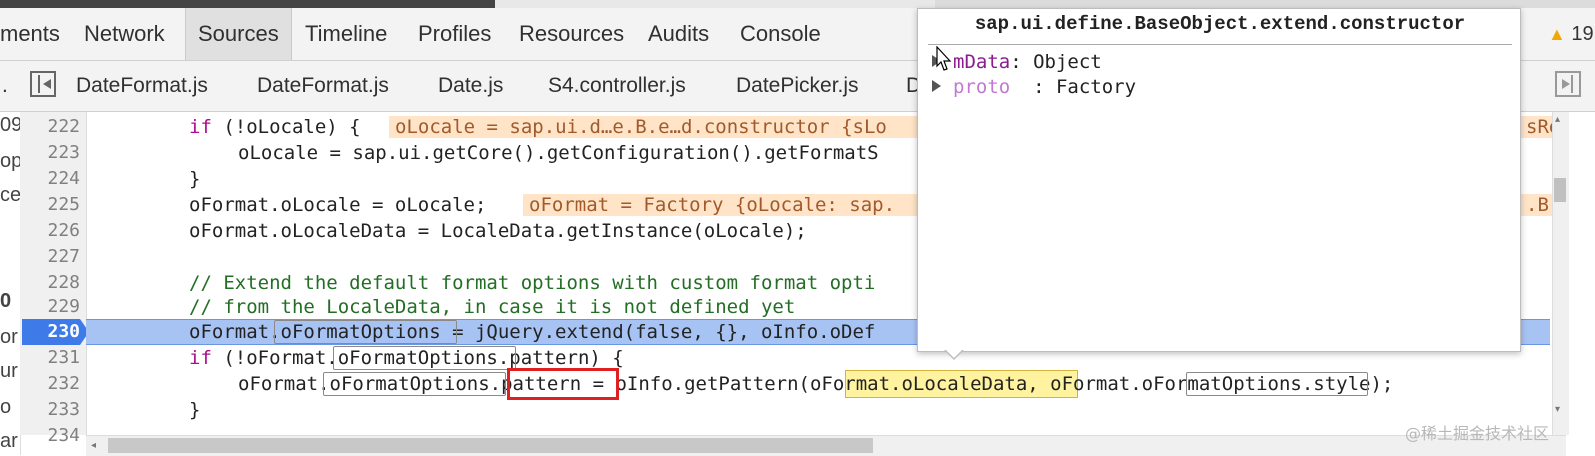  What do you see at coordinates (124, 34) in the screenshot?
I see `tab-network: Network` at bounding box center [124, 34].